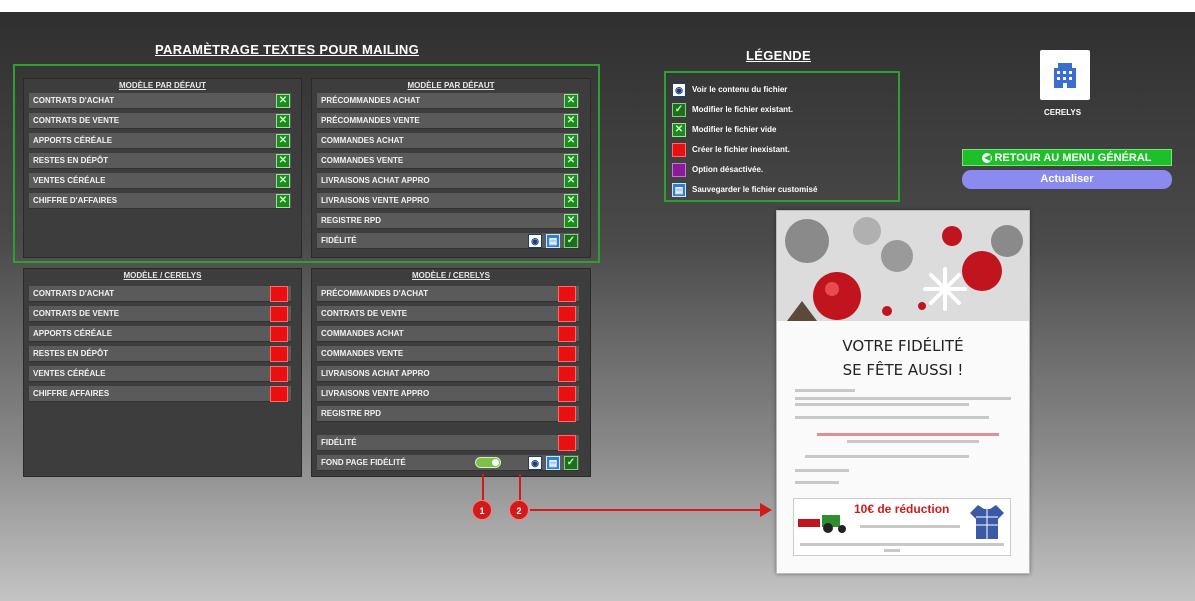  Describe the element at coordinates (646, 510) in the screenshot. I see `callout-arrow-line` at that location.